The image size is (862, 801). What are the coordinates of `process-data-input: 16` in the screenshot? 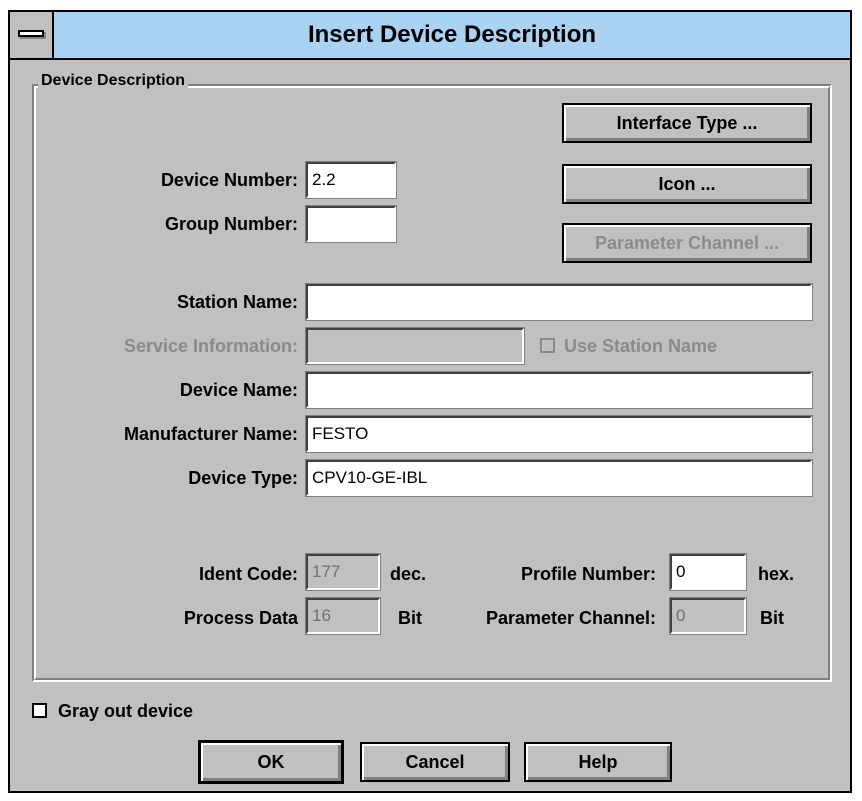 It's located at (343, 616).